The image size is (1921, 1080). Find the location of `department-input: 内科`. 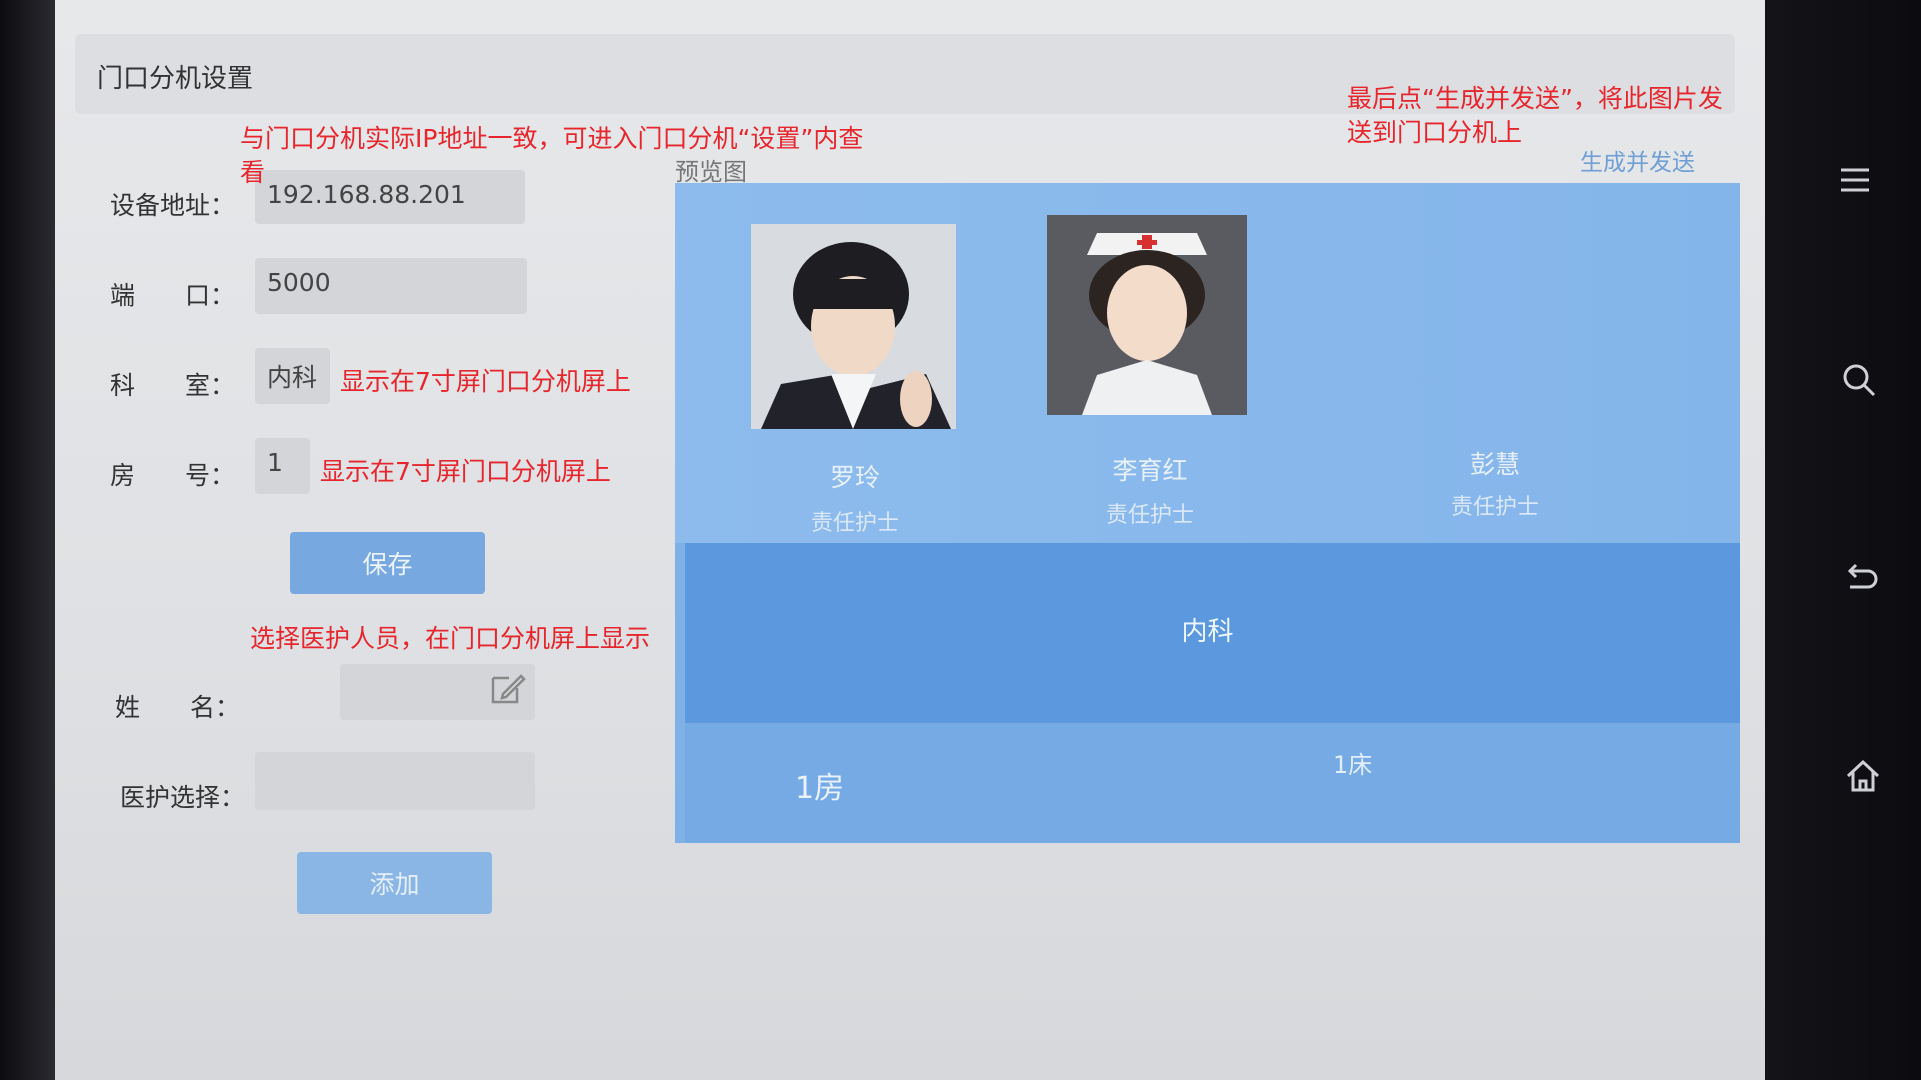

department-input: 内科 is located at coordinates (292, 376).